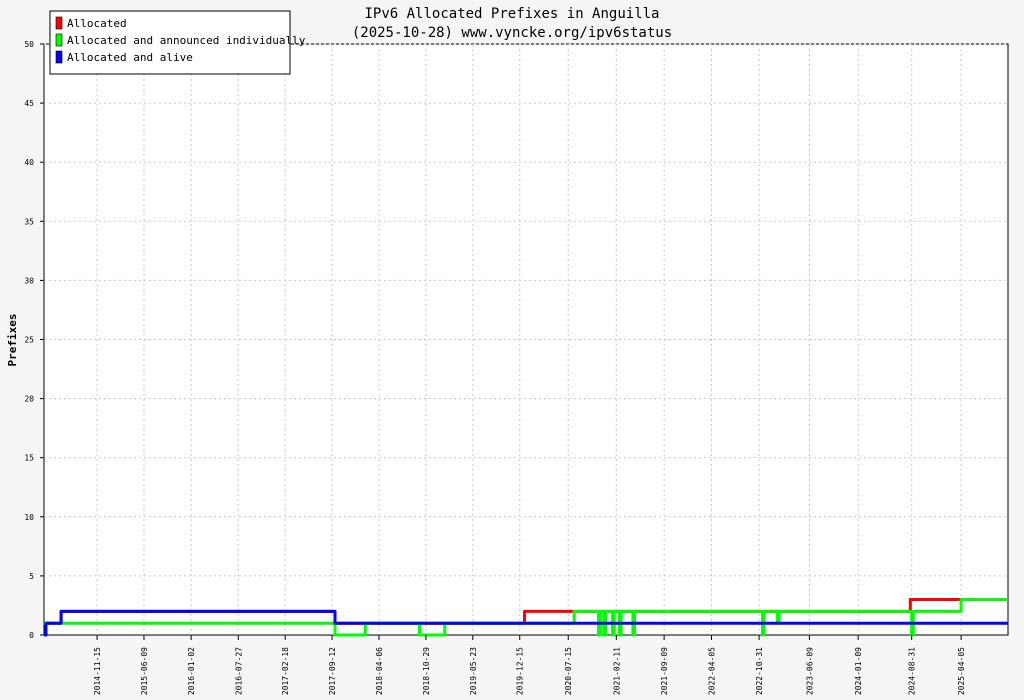  Describe the element at coordinates (711, 671) in the screenshot. I see `x-tick-label: 2022-04-05` at that location.